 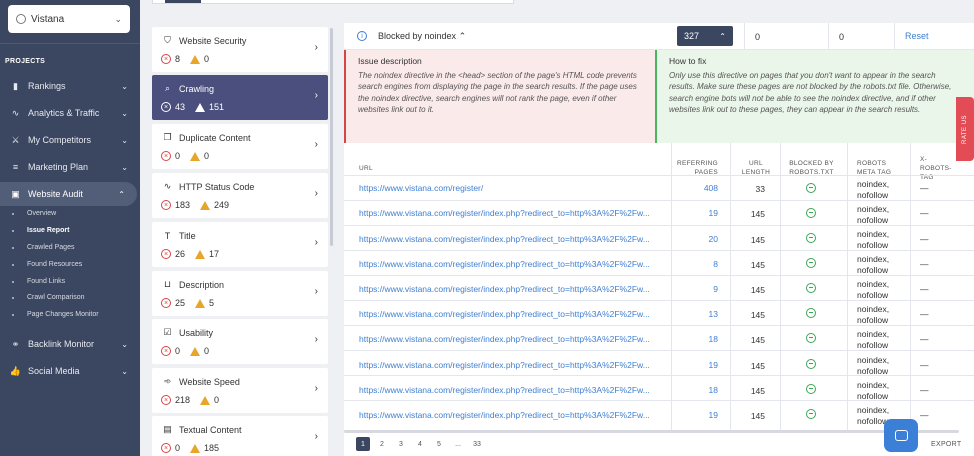 I want to click on chat-button, so click(x=901, y=435).